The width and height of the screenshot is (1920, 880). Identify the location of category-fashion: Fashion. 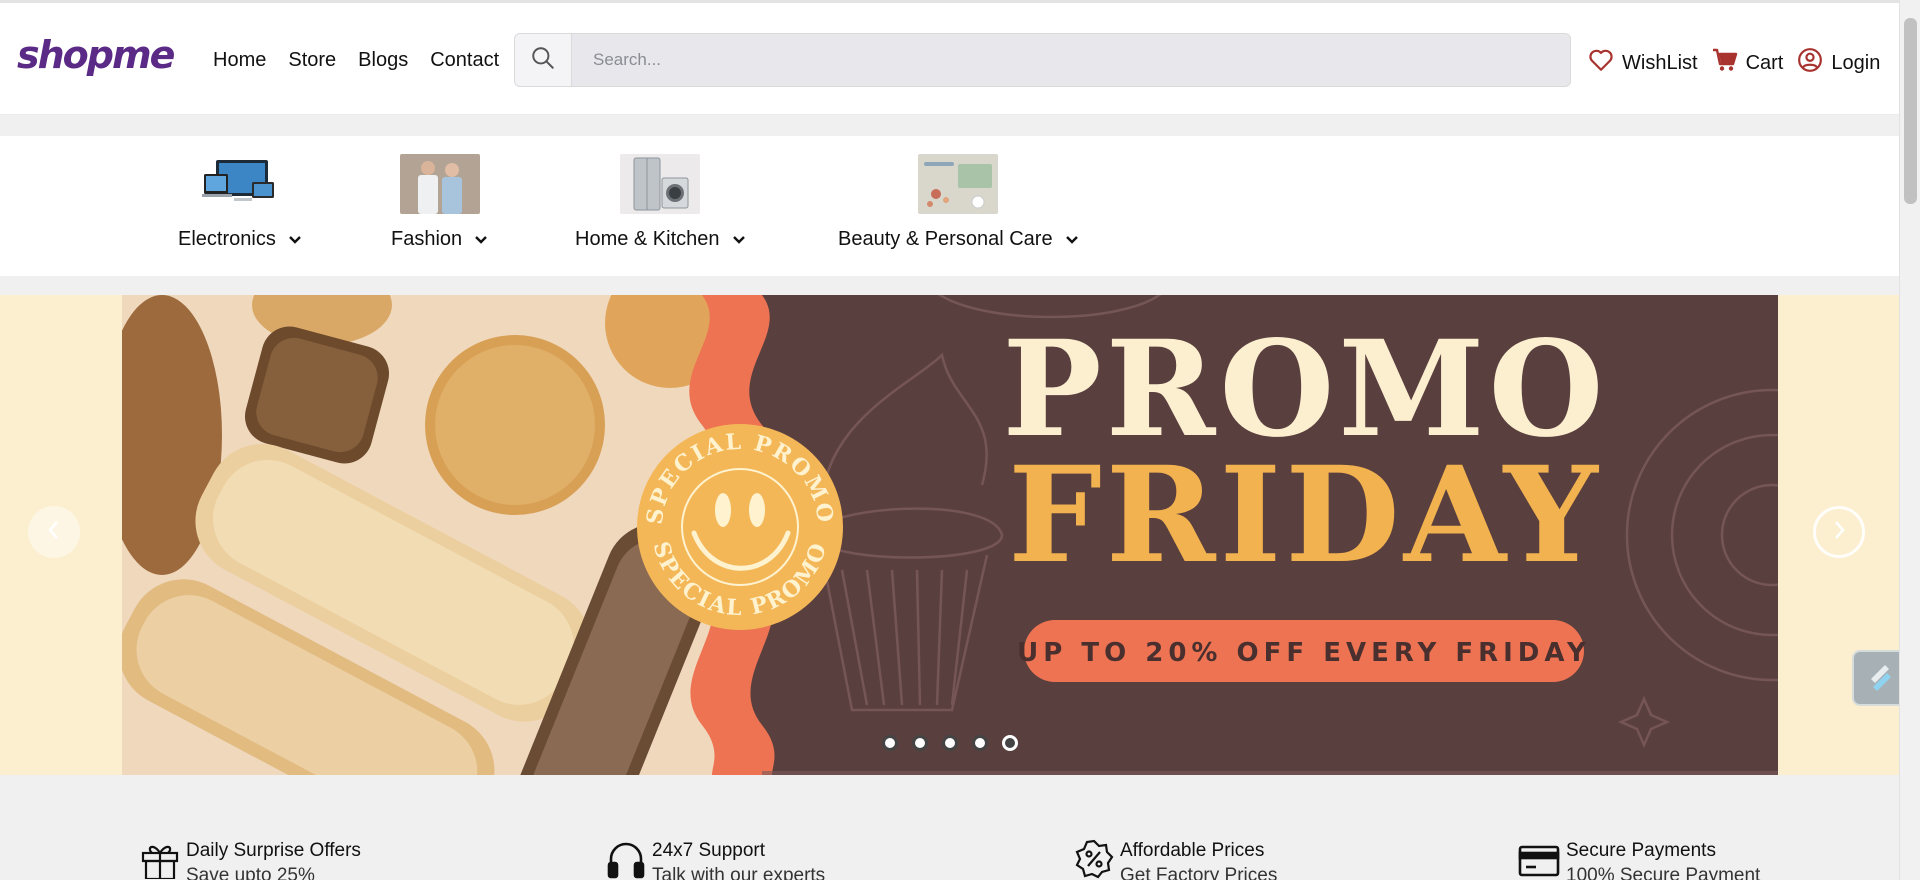
(439, 202).